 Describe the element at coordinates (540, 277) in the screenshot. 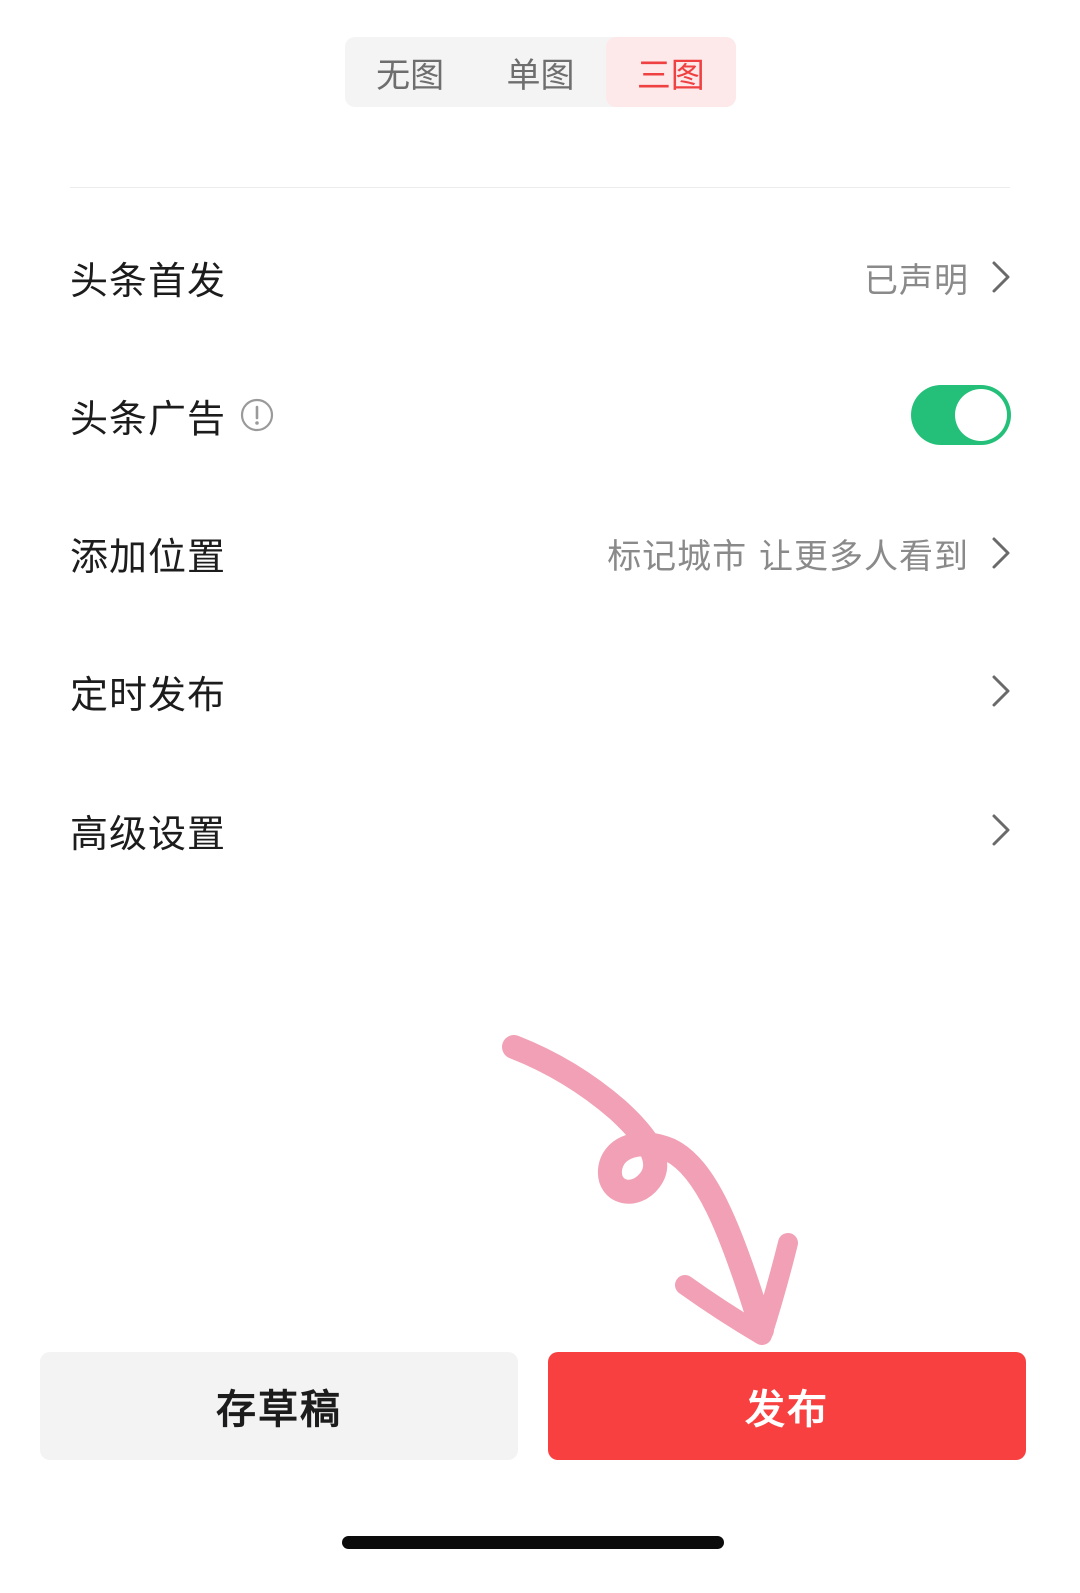

I see `row-first-publish: 头条首发 已声明` at that location.